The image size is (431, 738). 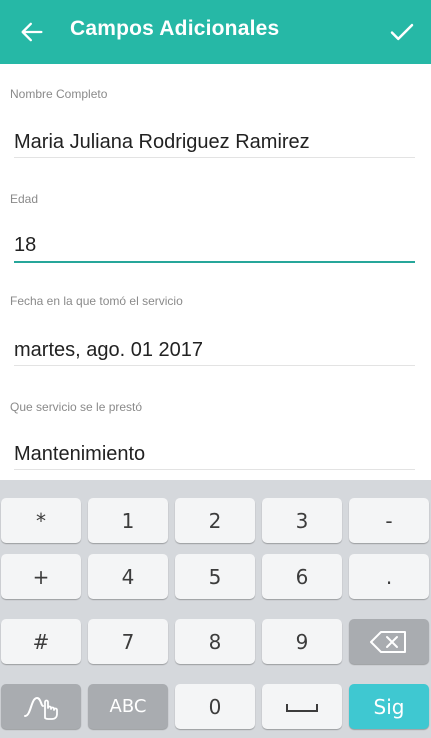 What do you see at coordinates (302, 520) in the screenshot?
I see `key-3: 3` at bounding box center [302, 520].